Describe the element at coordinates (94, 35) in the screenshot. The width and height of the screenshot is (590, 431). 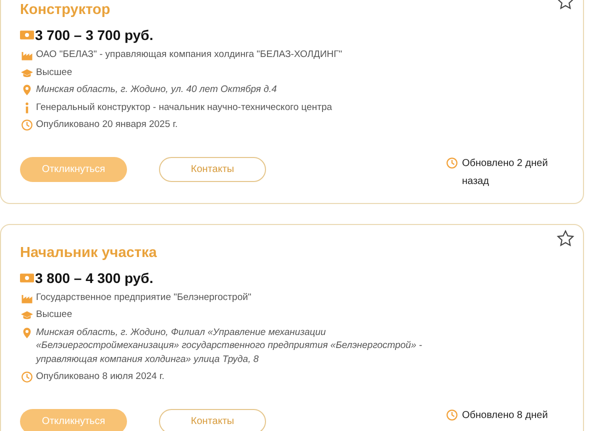
I see `salary-text: 3 700 – 3 700 руб.` at that location.